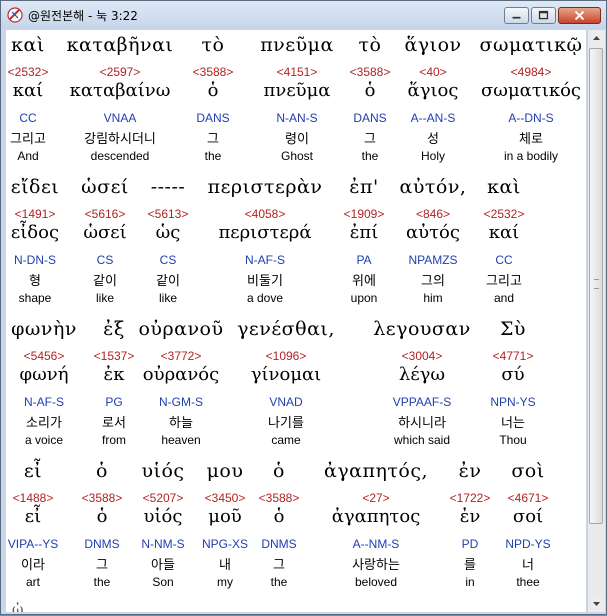 The width and height of the screenshot is (607, 616). I want to click on maximize-icon, so click(543, 15).